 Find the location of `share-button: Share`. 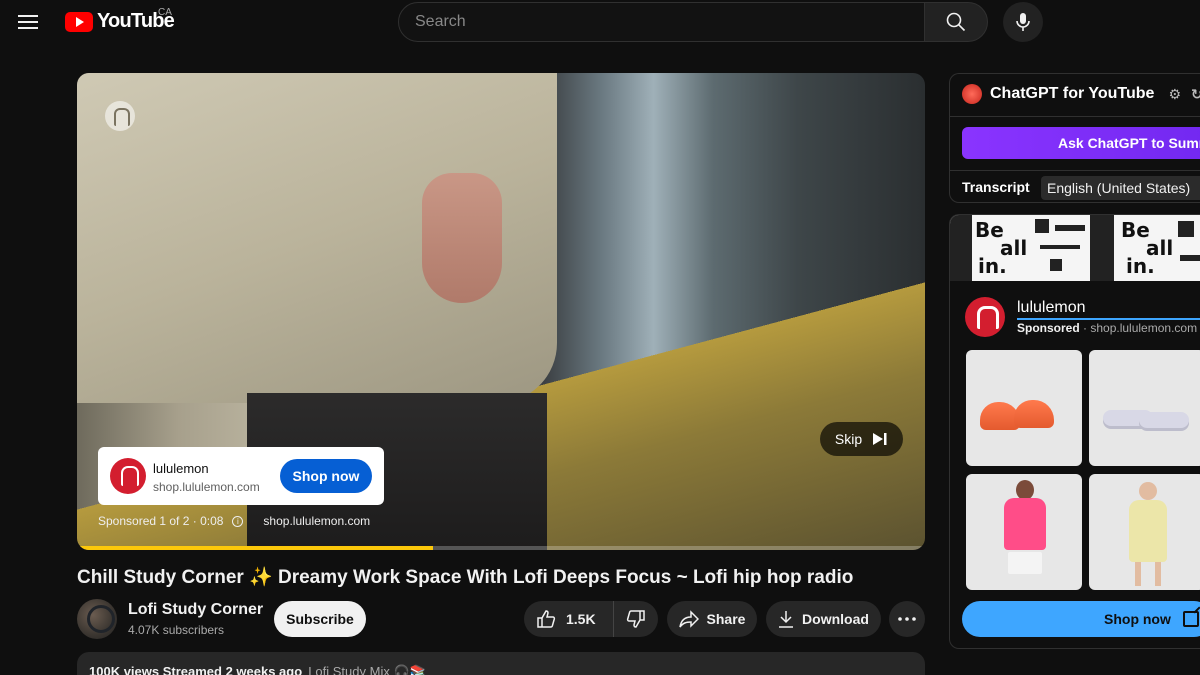

share-button: Share is located at coordinates (712, 619).